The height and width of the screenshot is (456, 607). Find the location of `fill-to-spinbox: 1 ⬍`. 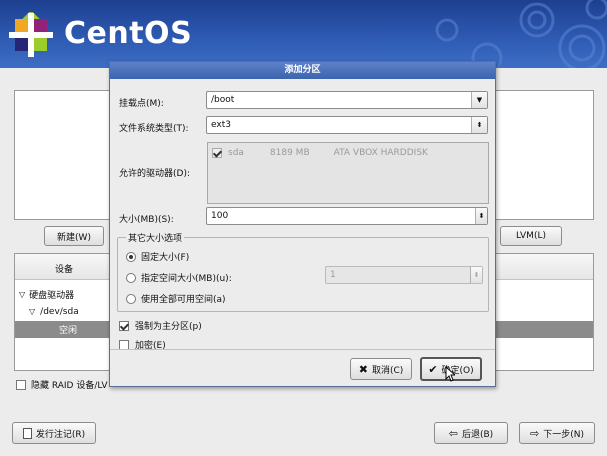

fill-to-spinbox: 1 ⬍ is located at coordinates (404, 275).